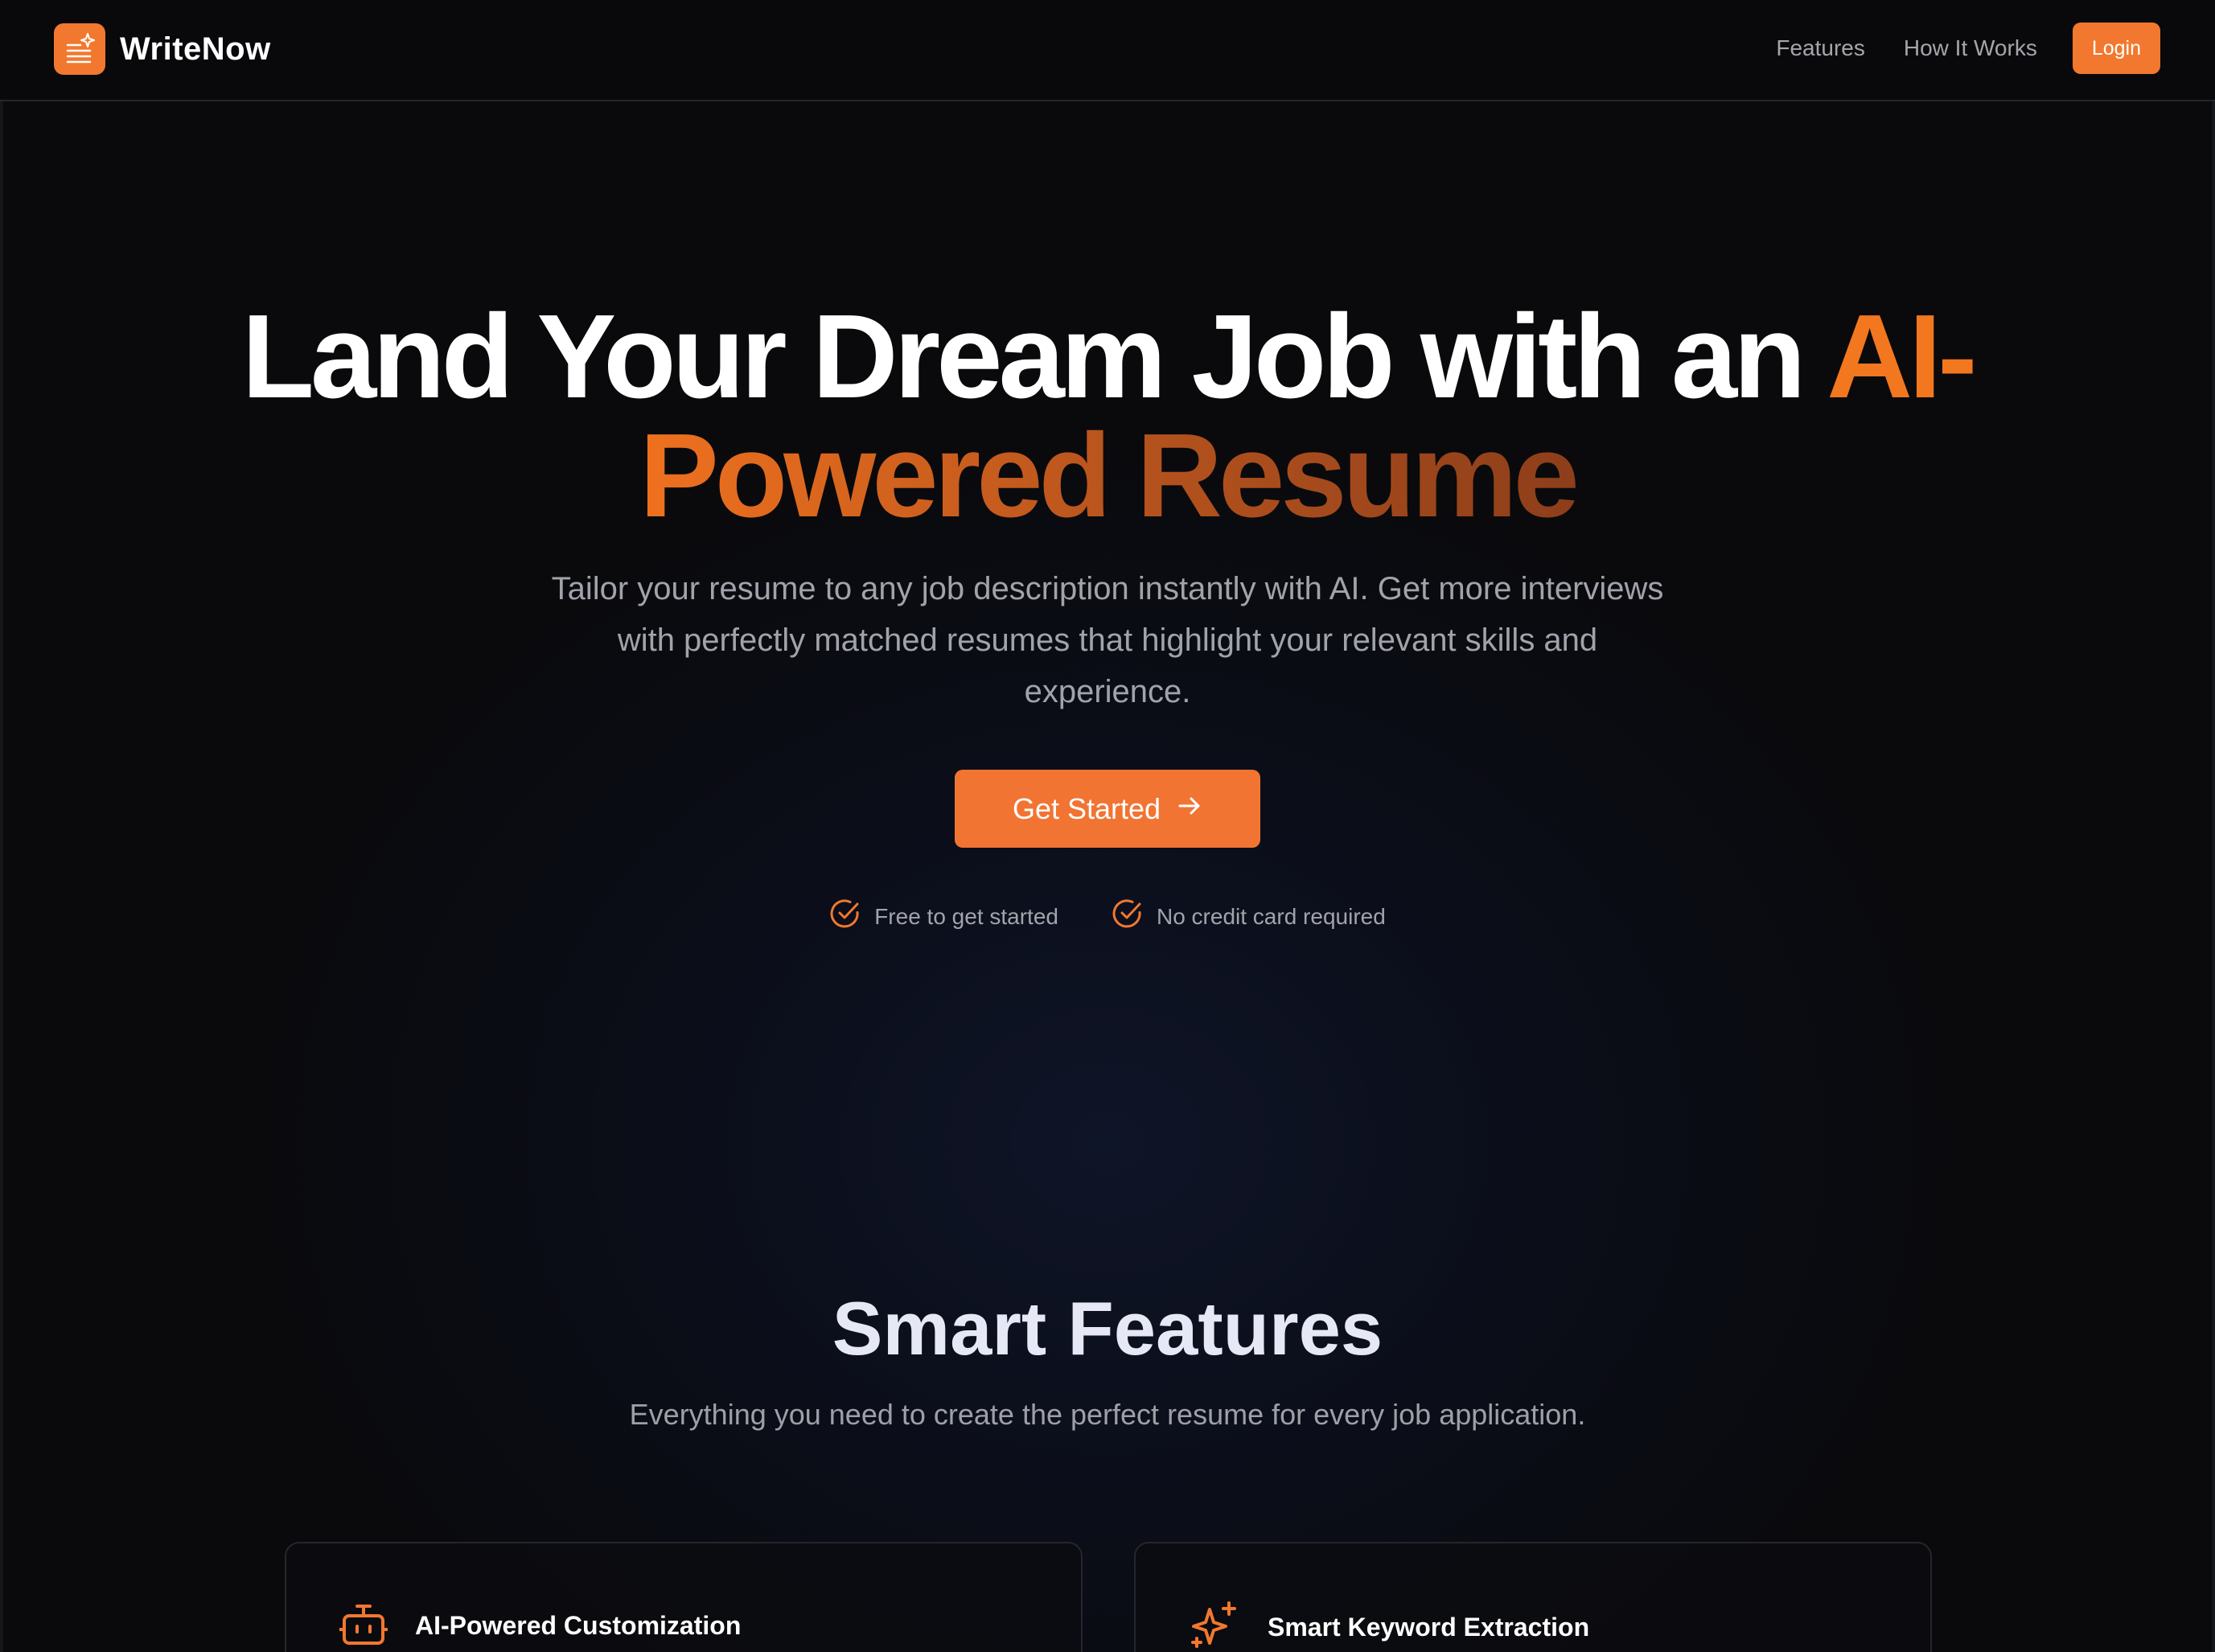 This screenshot has width=2215, height=1652. I want to click on sparkles-icon, so click(1214, 1626).